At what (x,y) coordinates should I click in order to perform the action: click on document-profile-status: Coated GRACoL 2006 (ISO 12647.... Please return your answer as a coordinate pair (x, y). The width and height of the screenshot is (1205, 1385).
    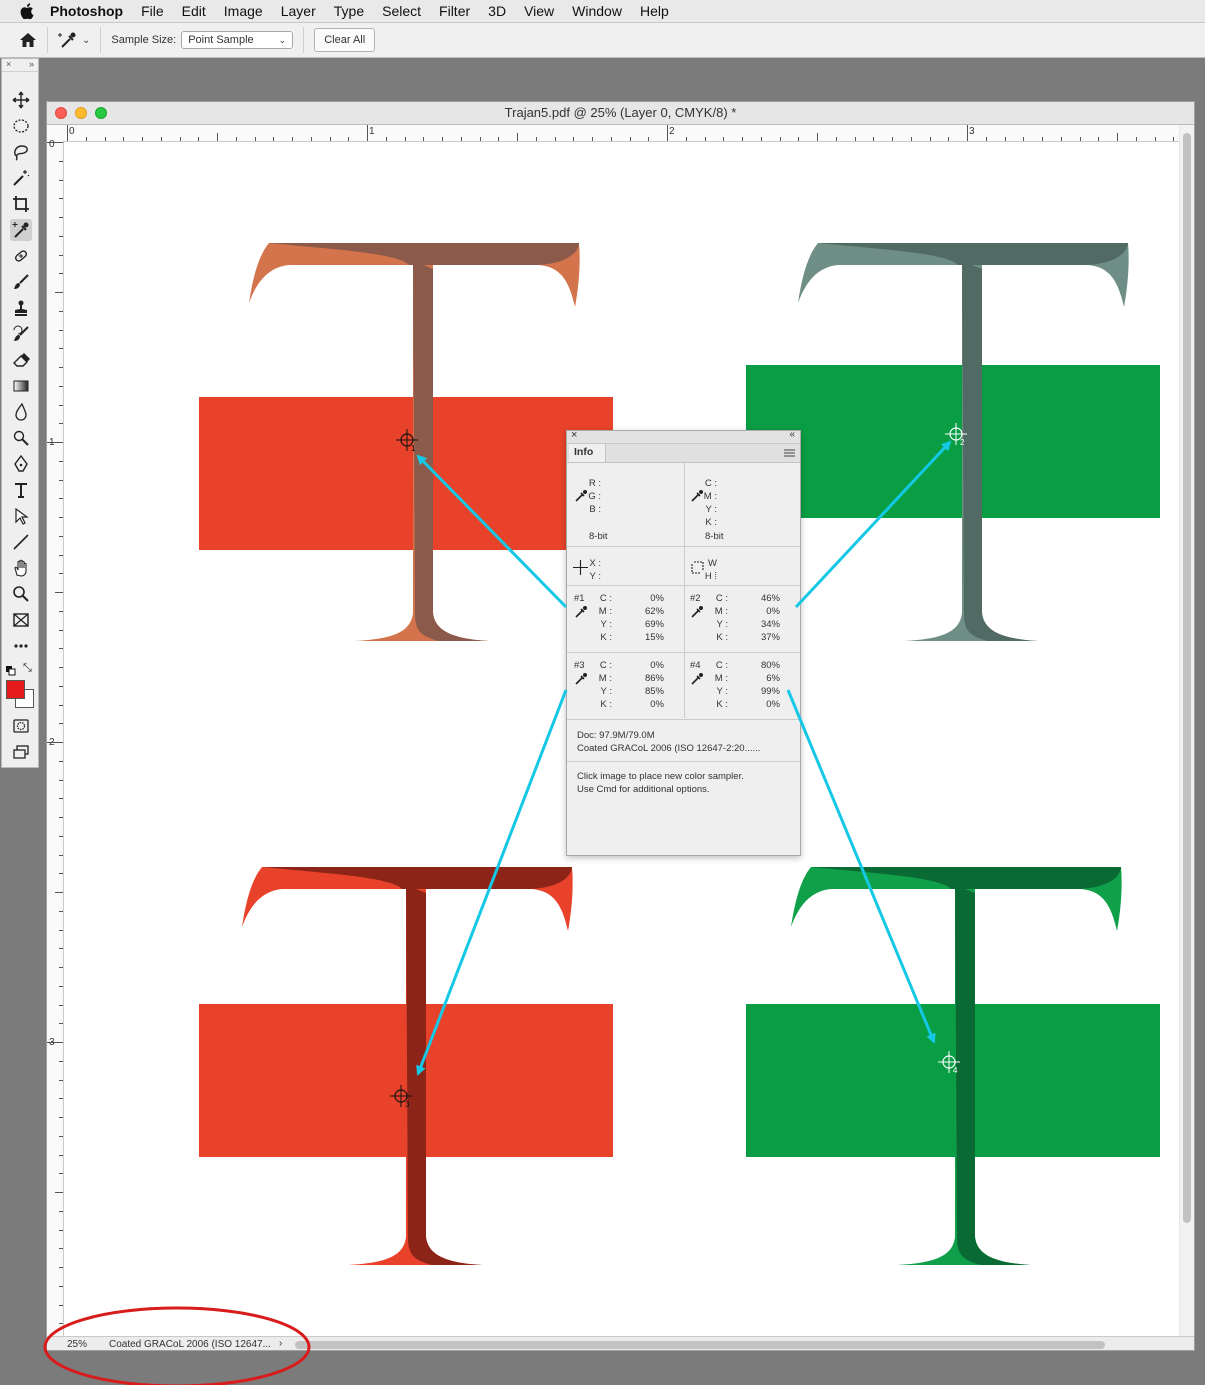
    Looking at the image, I should click on (190, 1344).